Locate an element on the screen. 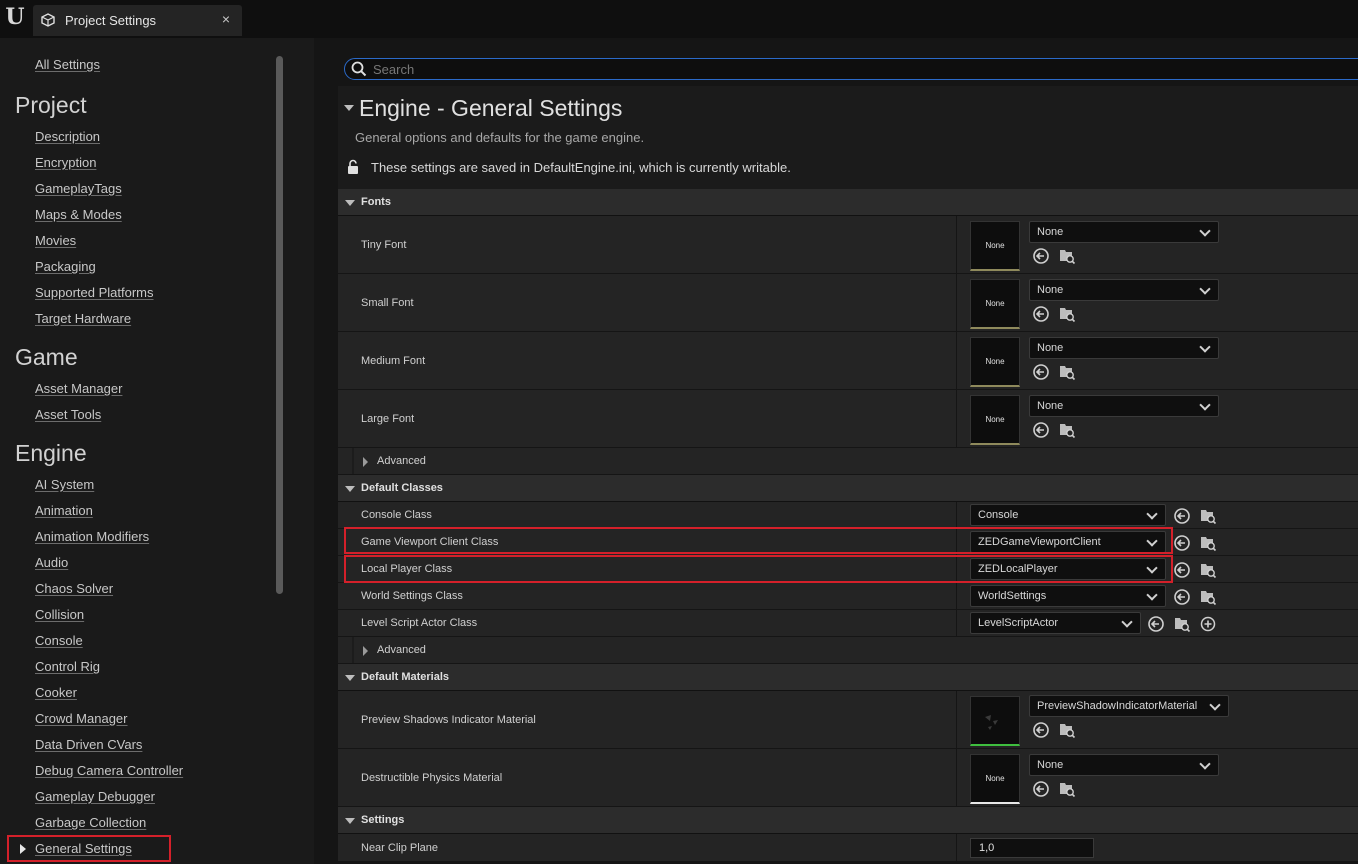 This screenshot has width=1358, height=864. category-fonts: Fonts is located at coordinates (848, 202).